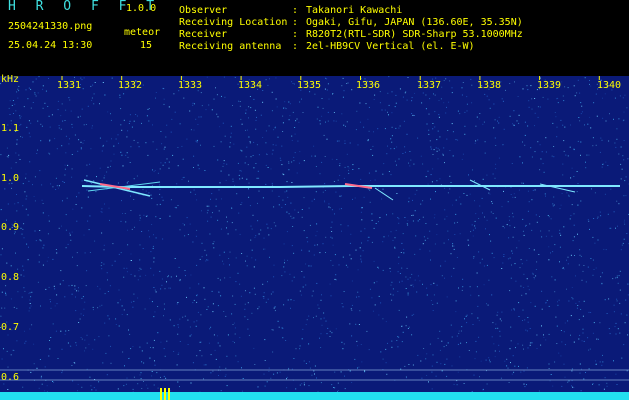 This screenshot has width=629, height=400. What do you see at coordinates (350, 186) in the screenshot?
I see `carrier-trace` at bounding box center [350, 186].